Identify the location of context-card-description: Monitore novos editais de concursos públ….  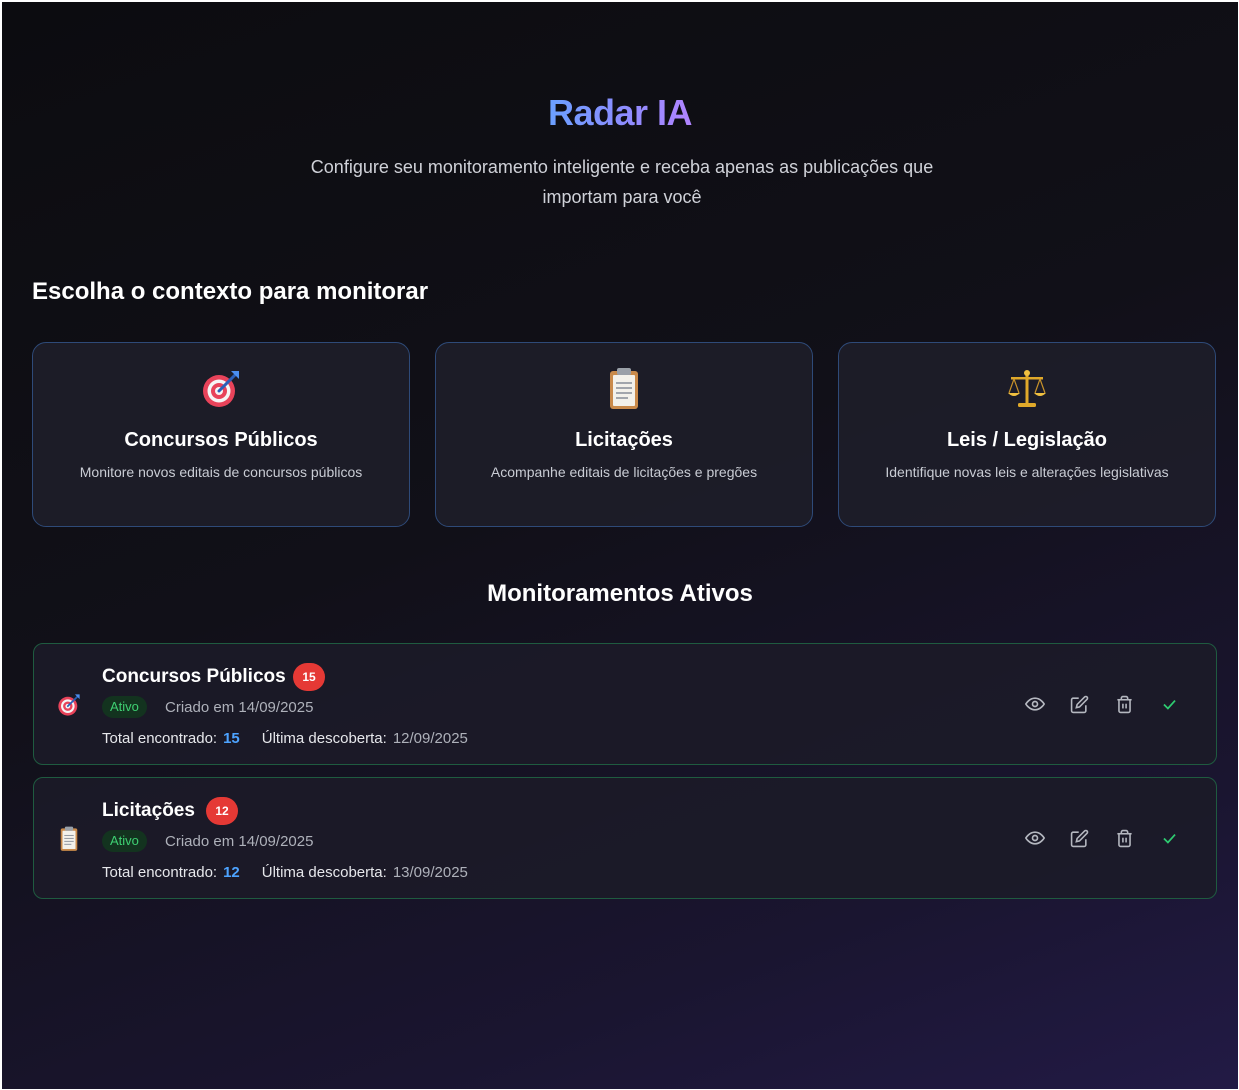
(221, 472).